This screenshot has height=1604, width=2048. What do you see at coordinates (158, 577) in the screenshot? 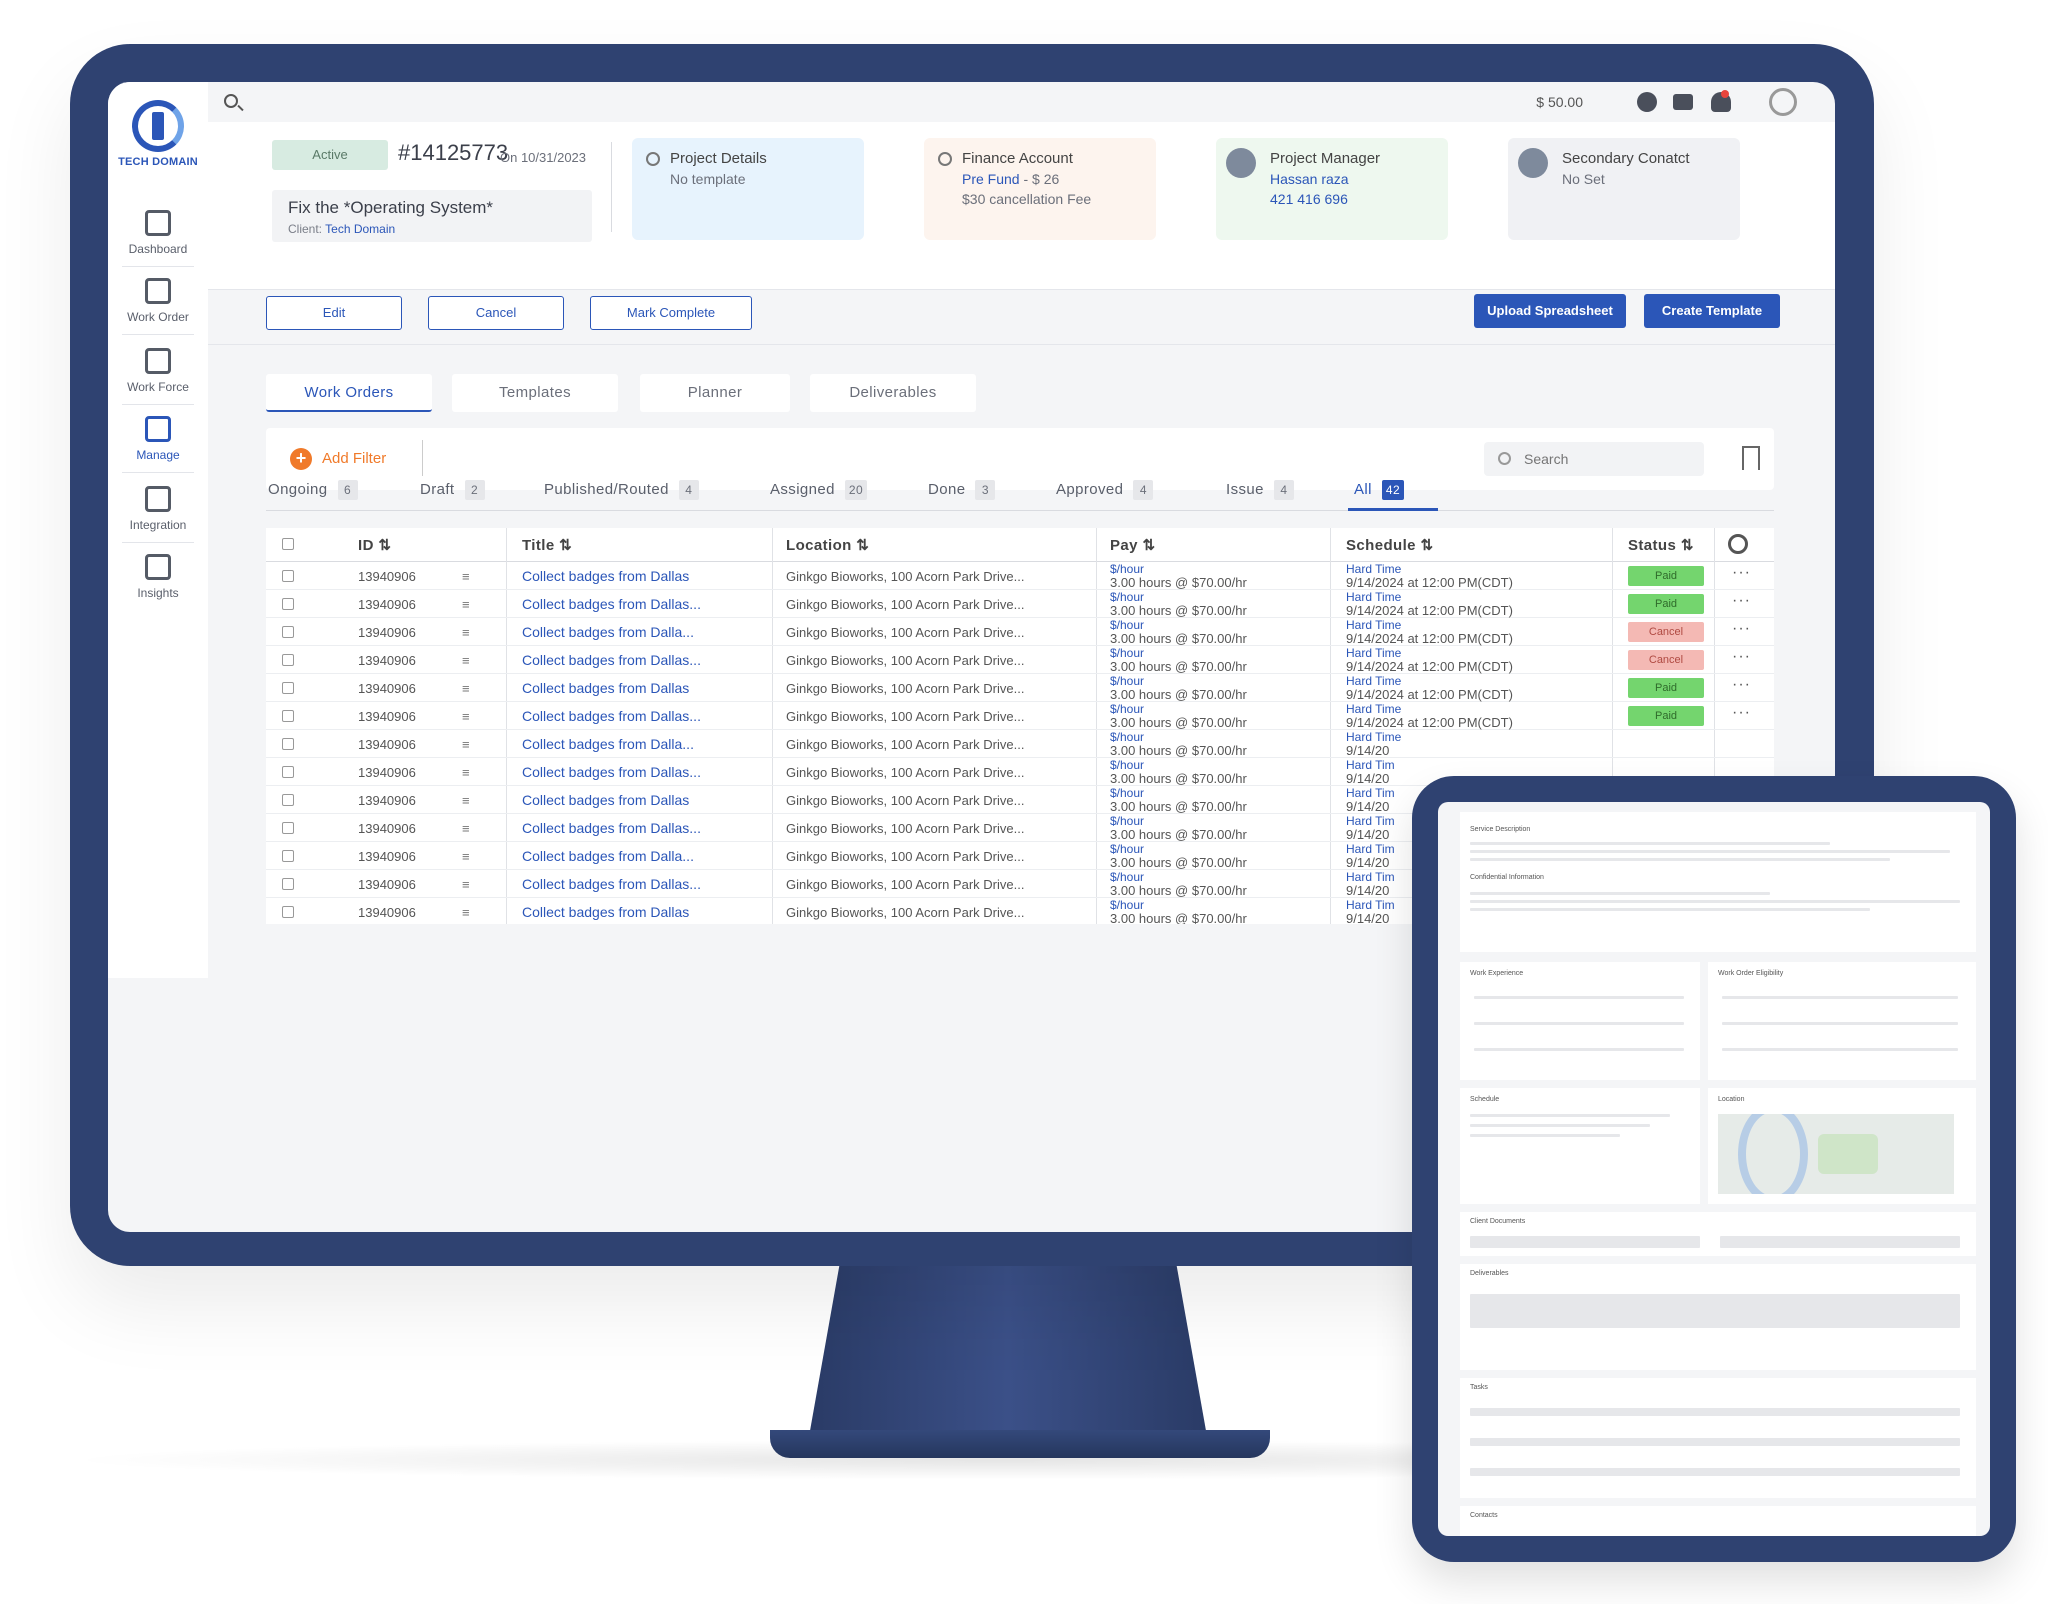
I see `sidebar-item-insights: Insights` at bounding box center [158, 577].